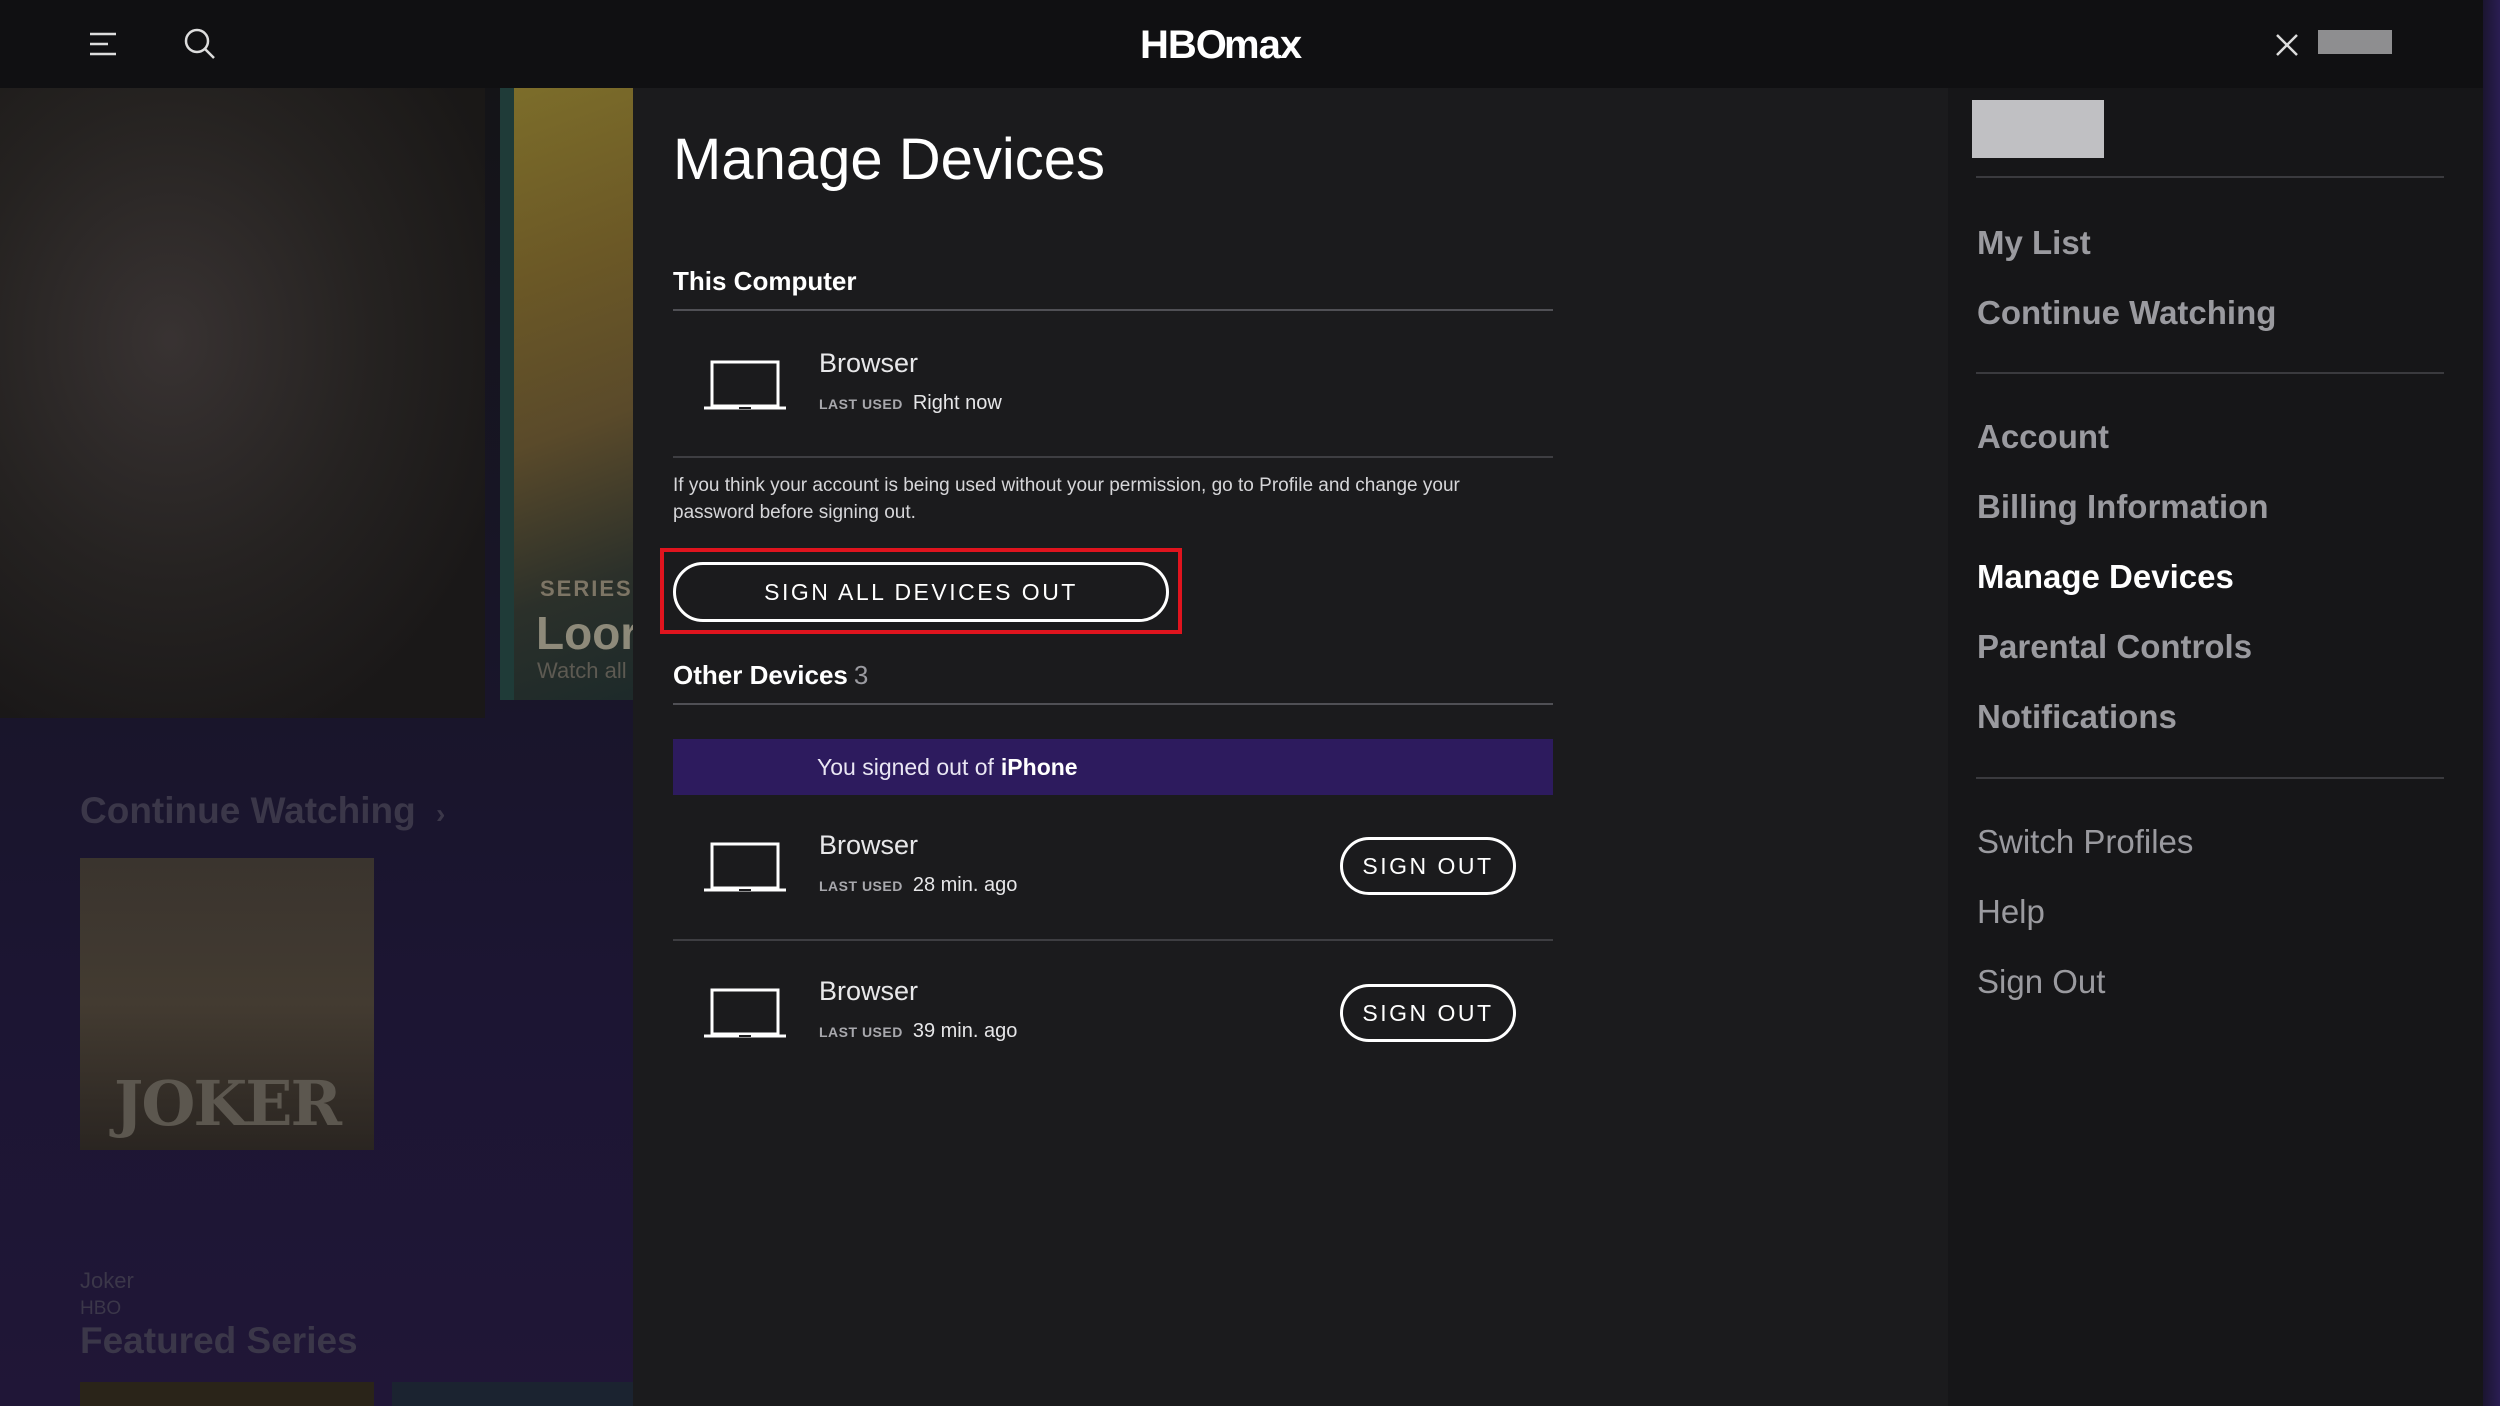  Describe the element at coordinates (440, 813) in the screenshot. I see `chevron-right-icon: ›` at that location.